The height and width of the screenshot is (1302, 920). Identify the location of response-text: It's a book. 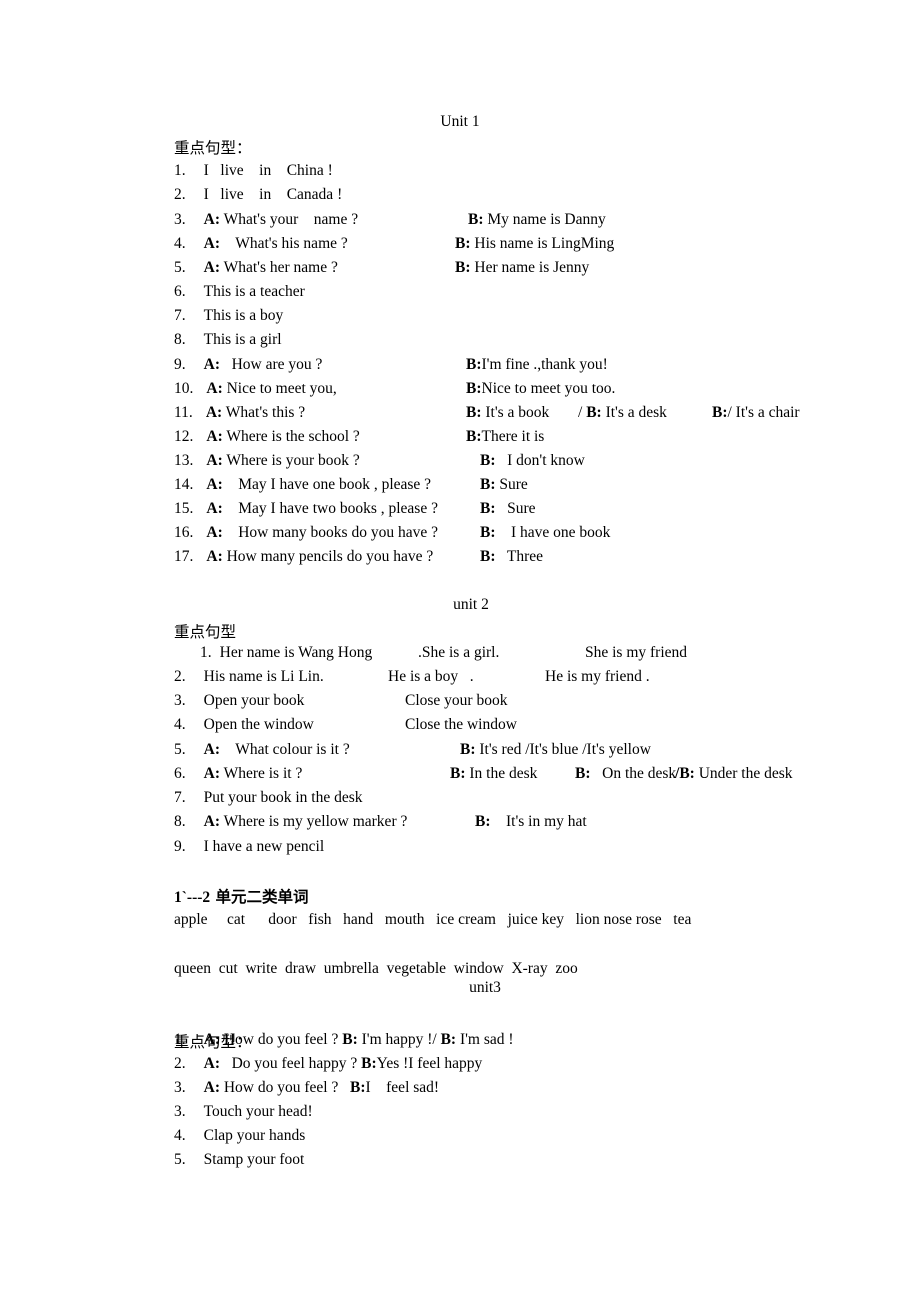
(515, 412).